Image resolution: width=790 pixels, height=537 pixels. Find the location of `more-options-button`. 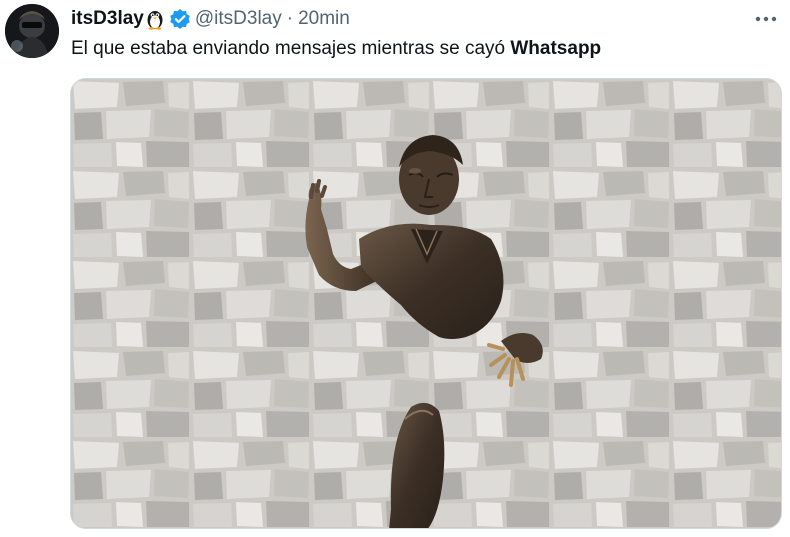

more-options-button is located at coordinates (766, 18).